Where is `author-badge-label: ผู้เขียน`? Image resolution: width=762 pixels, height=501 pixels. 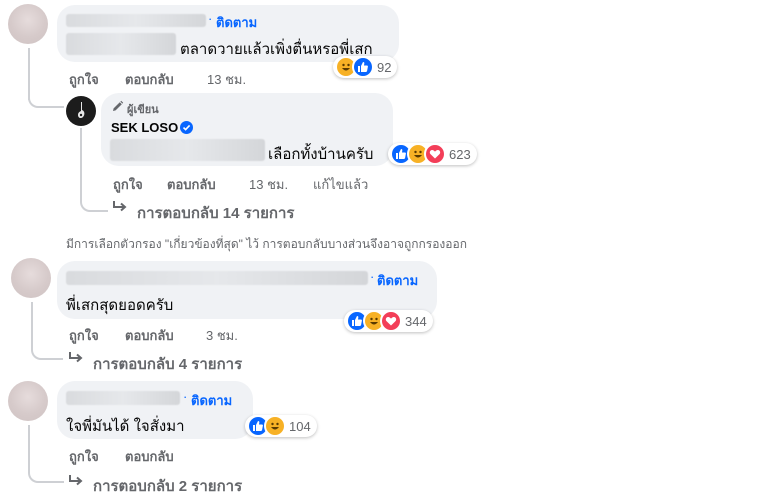
author-badge-label: ผู้เขียน is located at coordinates (143, 110).